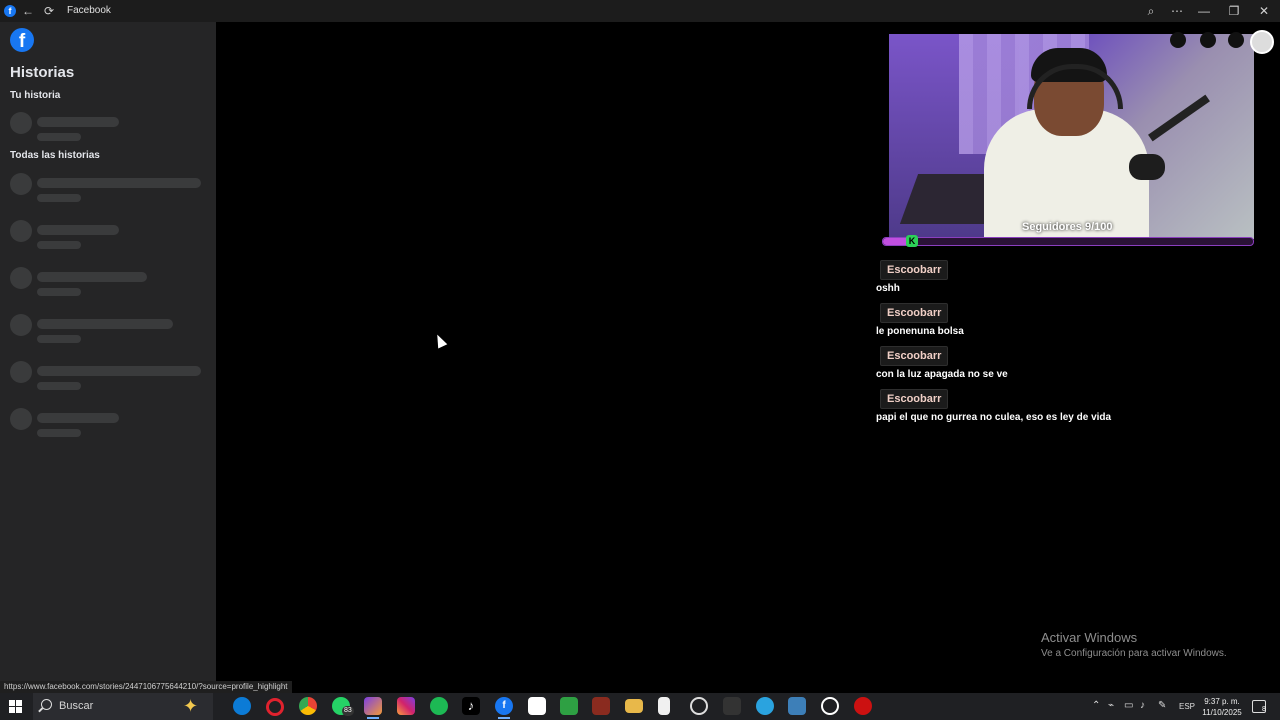 This screenshot has width=1280, height=720. I want to click on mic-arm, so click(1179, 118).